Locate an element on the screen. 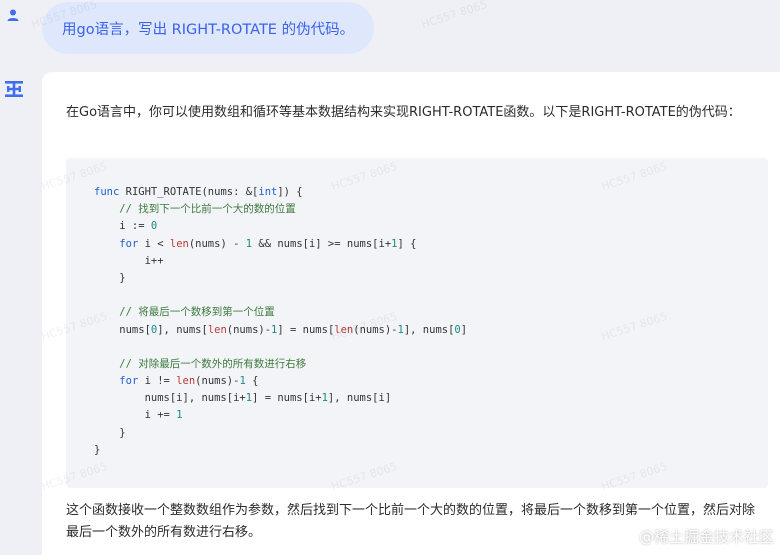 Image resolution: width=780 pixels, height=555 pixels. code-token: i < is located at coordinates (154, 243).